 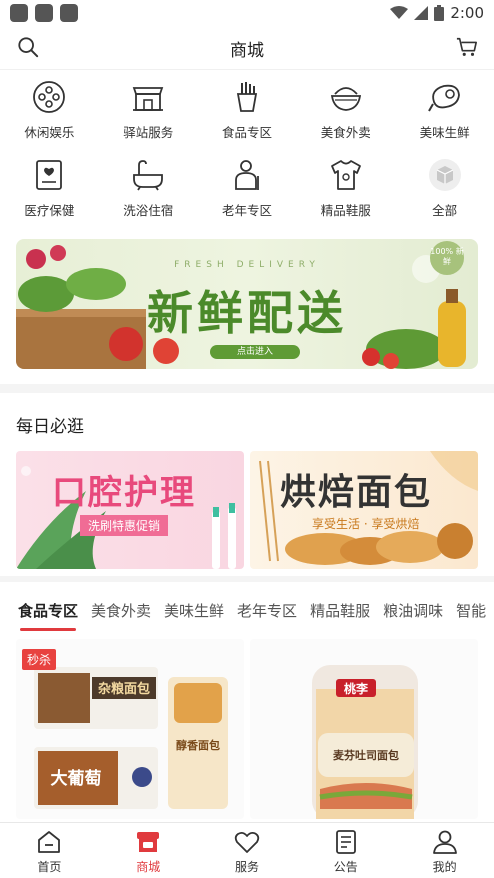 What do you see at coordinates (345, 867) in the screenshot?
I see `nav-label: 公告` at bounding box center [345, 867].